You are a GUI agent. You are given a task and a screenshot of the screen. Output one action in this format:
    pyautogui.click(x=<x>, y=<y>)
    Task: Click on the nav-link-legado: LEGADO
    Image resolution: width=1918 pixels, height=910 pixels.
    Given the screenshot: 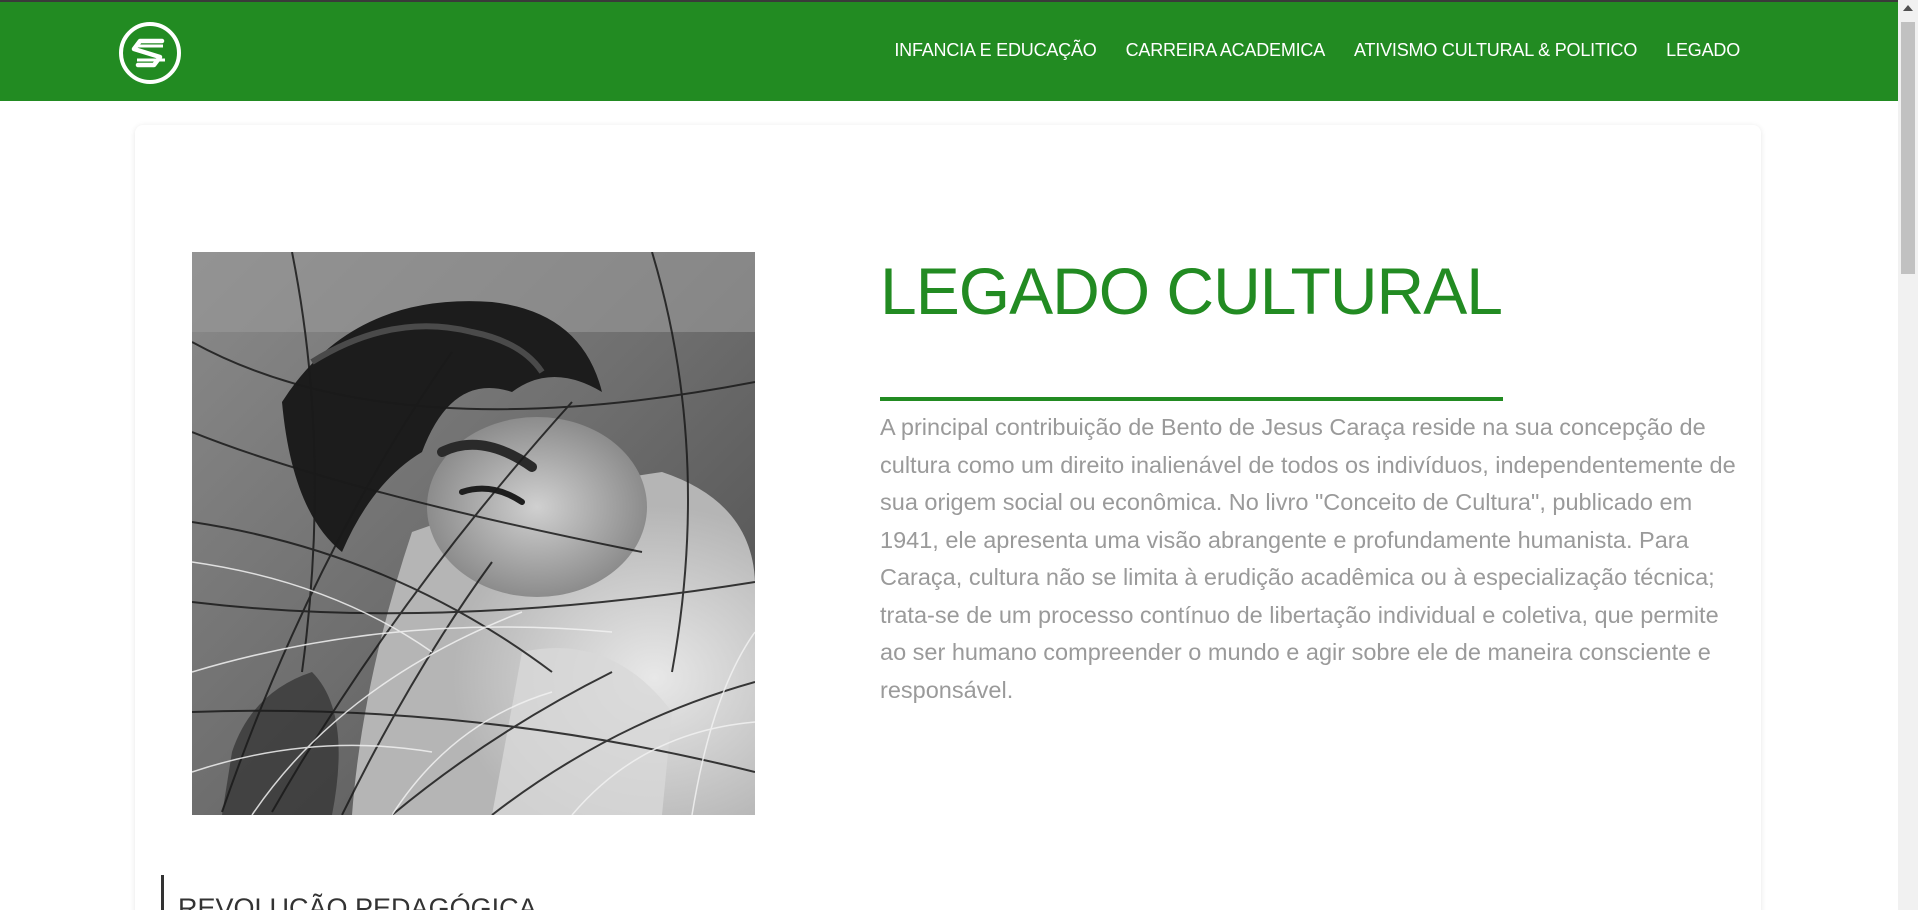 What is the action you would take?
    pyautogui.click(x=1703, y=50)
    